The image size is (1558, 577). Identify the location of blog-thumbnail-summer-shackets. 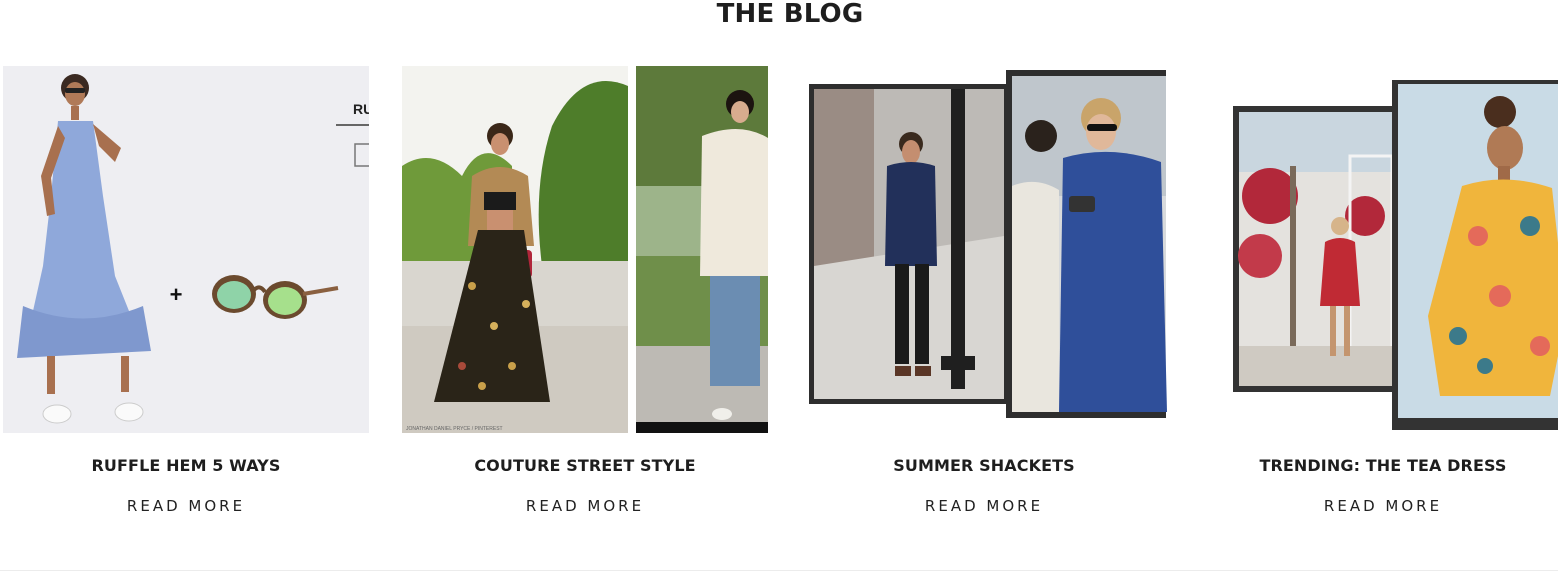
(984, 249).